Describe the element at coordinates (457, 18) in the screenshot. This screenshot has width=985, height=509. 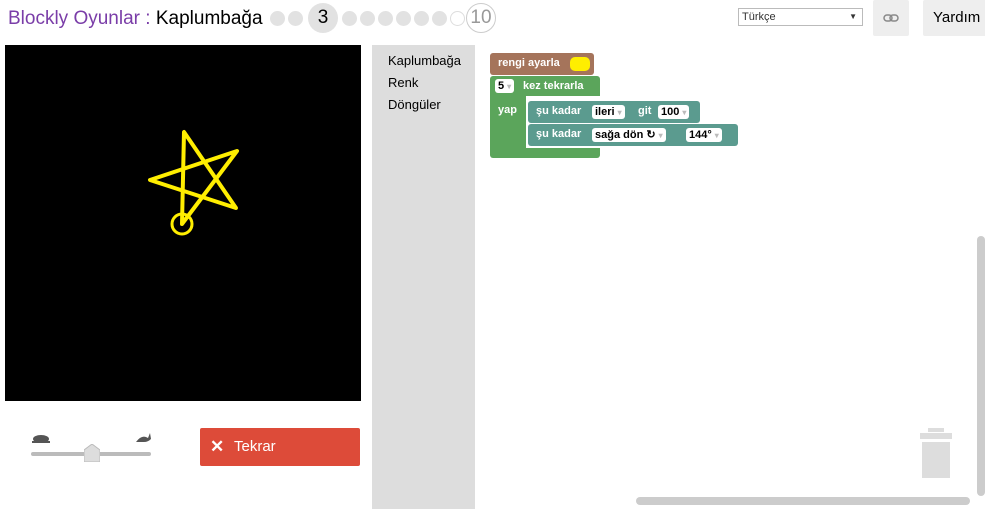
I see `level-dot-empty` at that location.